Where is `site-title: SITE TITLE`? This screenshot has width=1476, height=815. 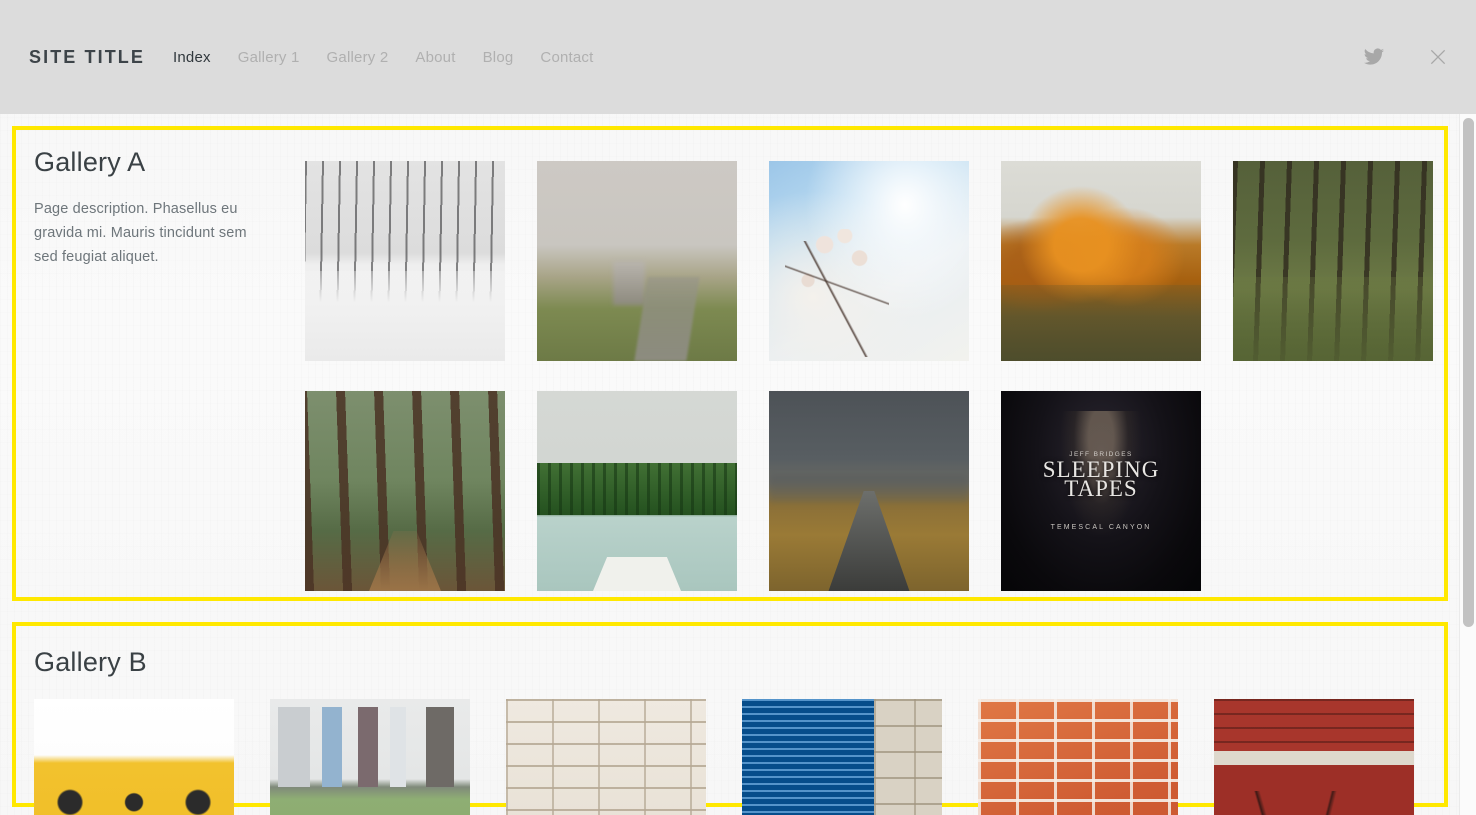
site-title: SITE TITLE is located at coordinates (87, 57).